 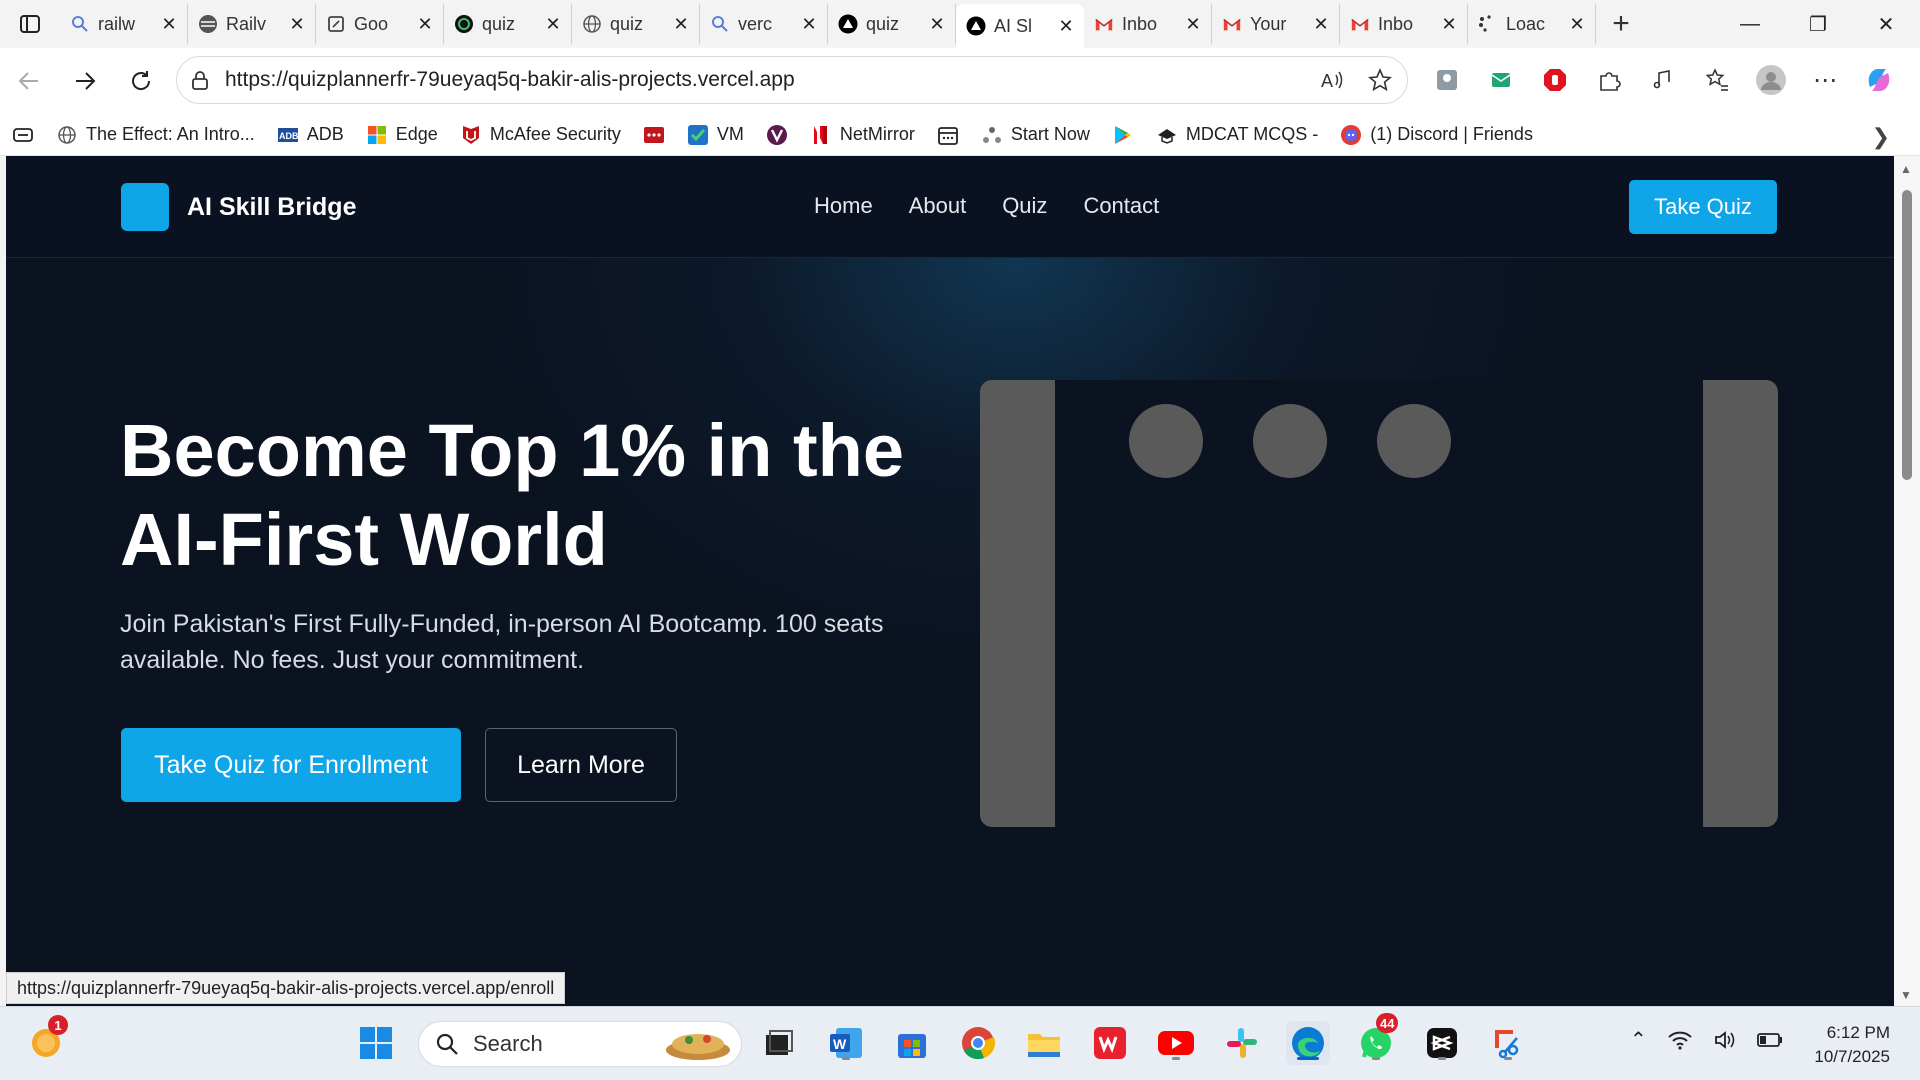 I want to click on favorite-label: Edge, so click(x=416, y=134).